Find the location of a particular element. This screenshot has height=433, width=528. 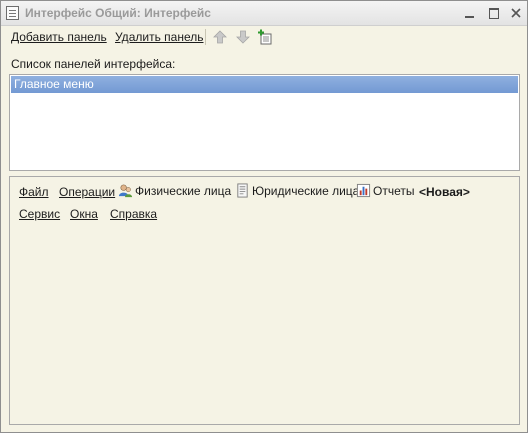

panel-list-label: Список панелей интерфейса: is located at coordinates (93, 64).